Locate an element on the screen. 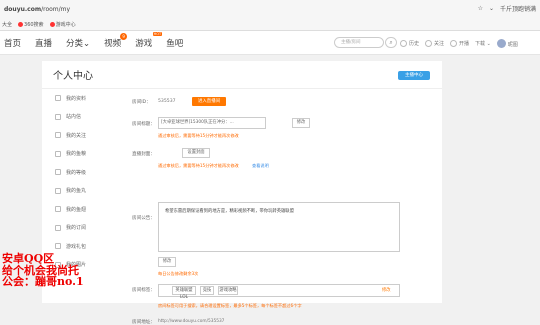 This screenshot has height=325, width=540. level-icon is located at coordinates (58, 172).